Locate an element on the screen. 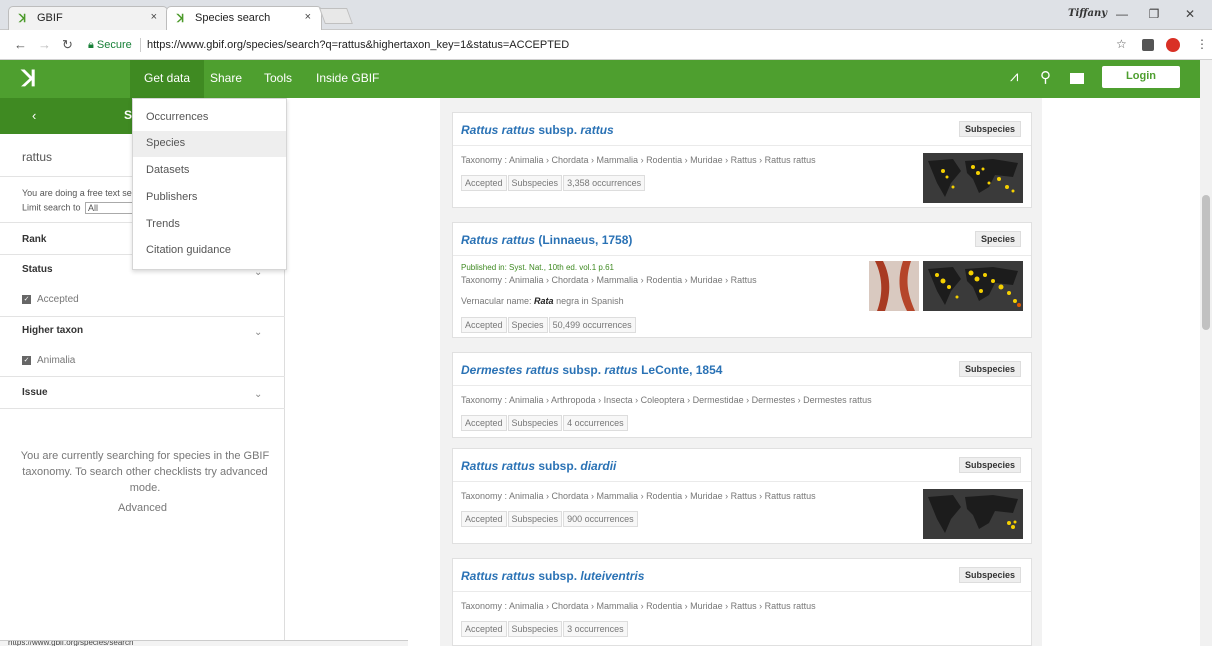  star-icon: ☆ is located at coordinates (1121, 44).